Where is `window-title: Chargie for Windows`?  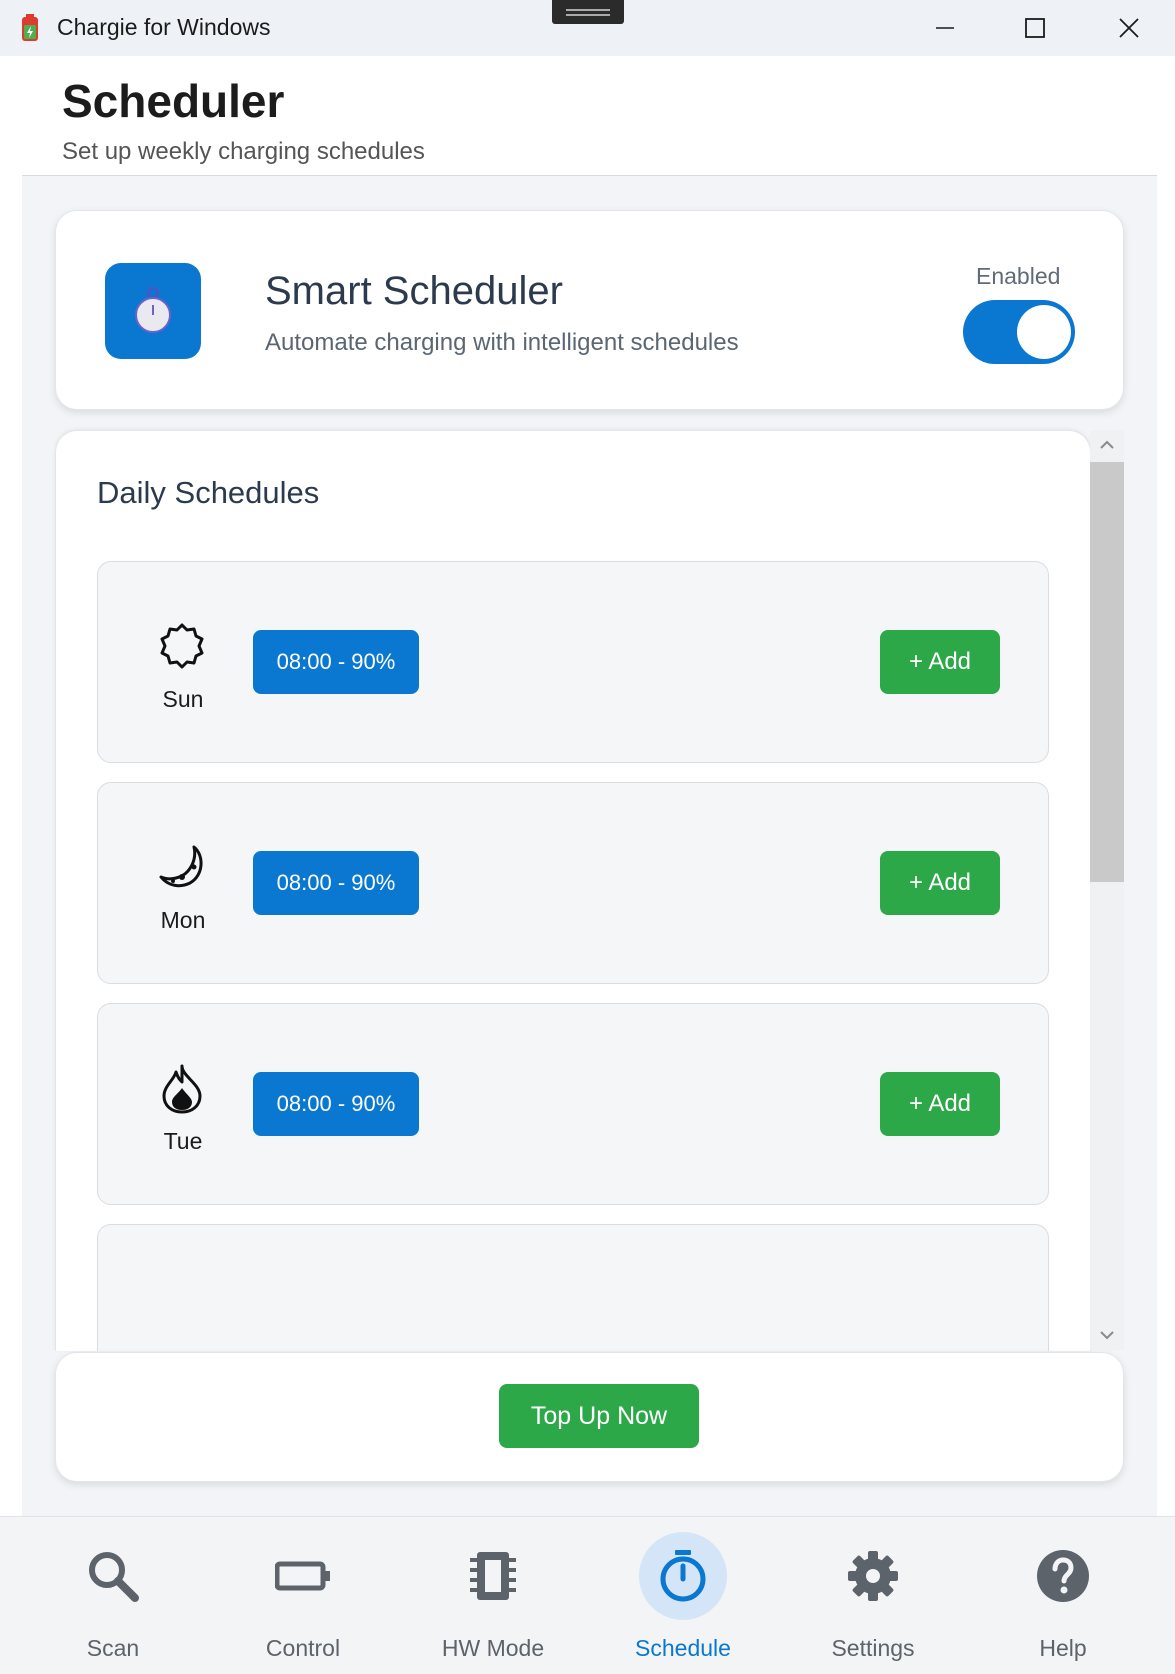
window-title: Chargie for Windows is located at coordinates (164, 27).